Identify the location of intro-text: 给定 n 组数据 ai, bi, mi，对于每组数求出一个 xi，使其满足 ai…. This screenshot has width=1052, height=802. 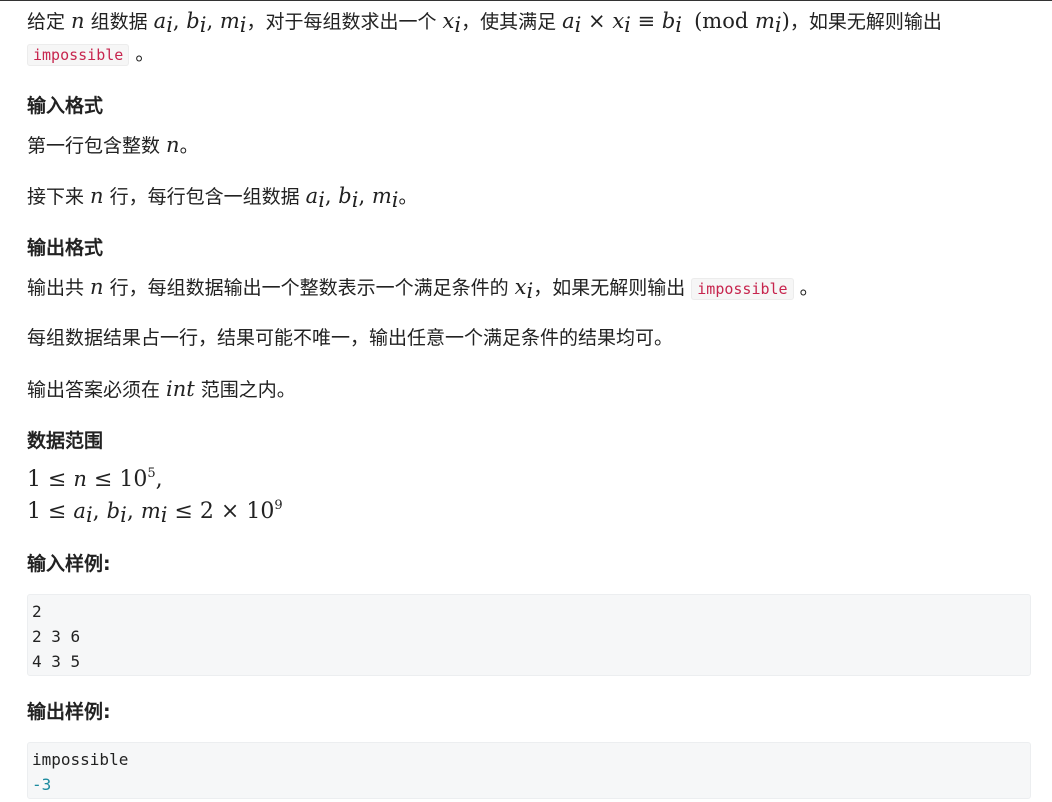
(484, 23).